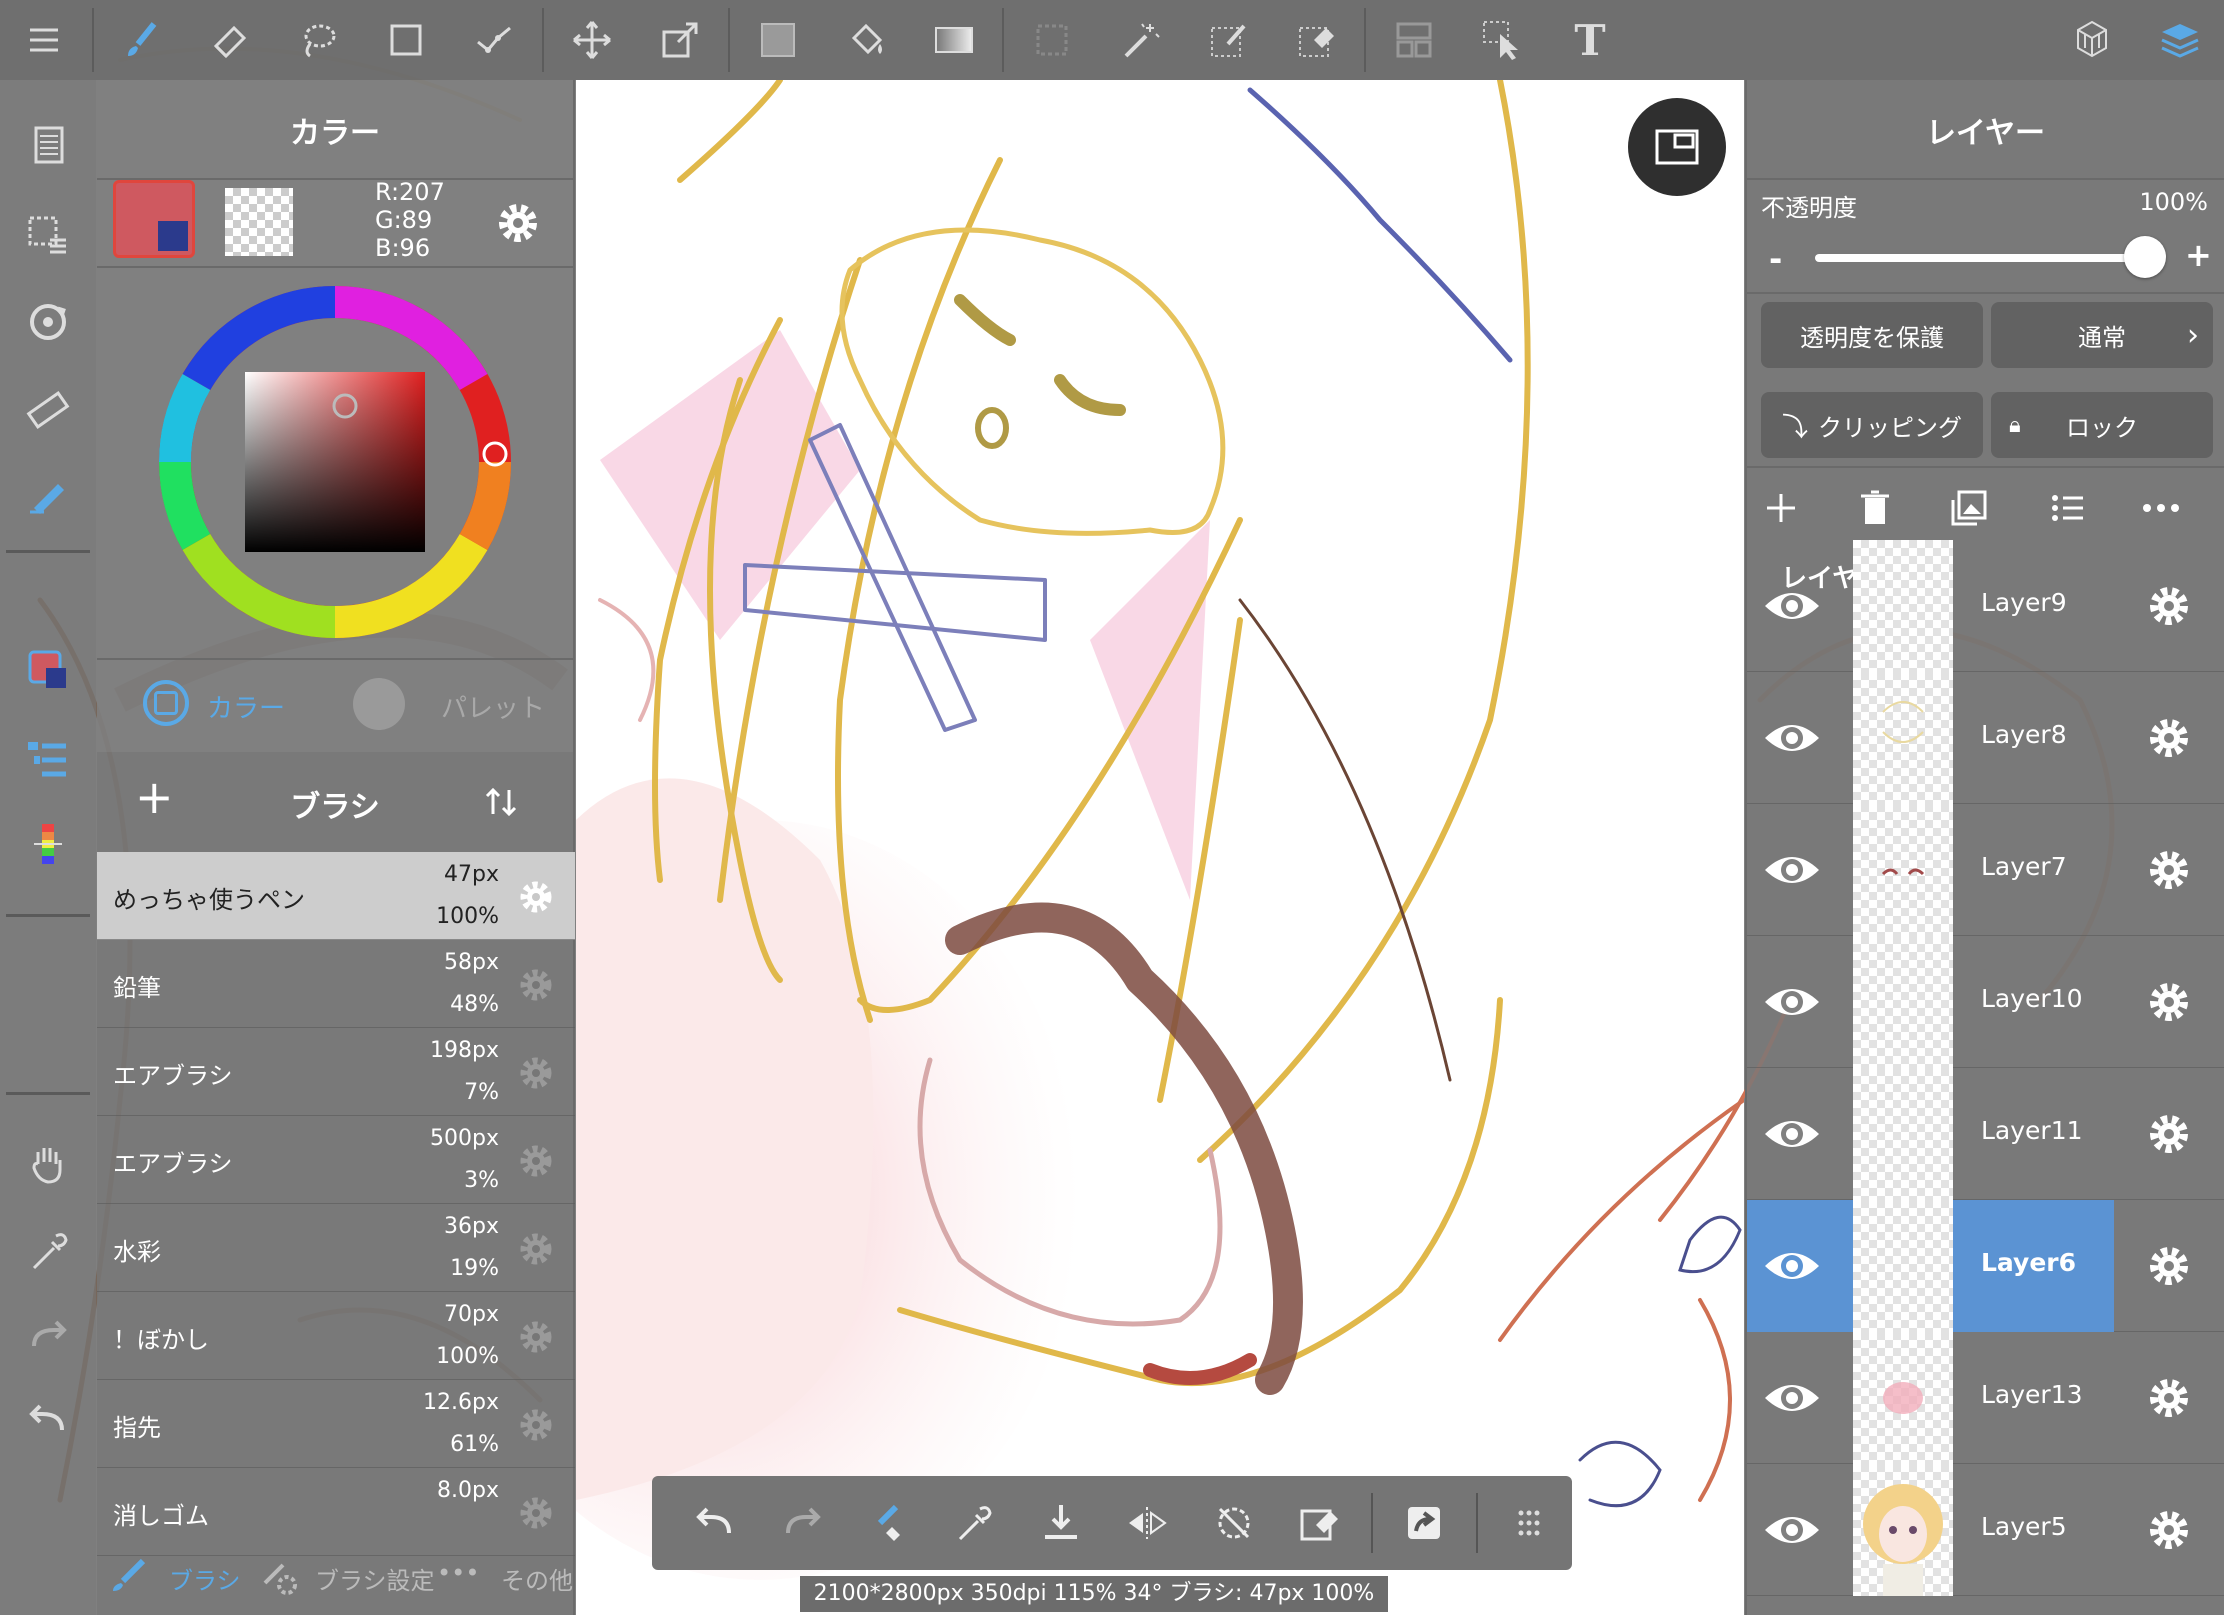 The height and width of the screenshot is (1615, 2224). I want to click on layer-item: Layer9, so click(1985, 606).